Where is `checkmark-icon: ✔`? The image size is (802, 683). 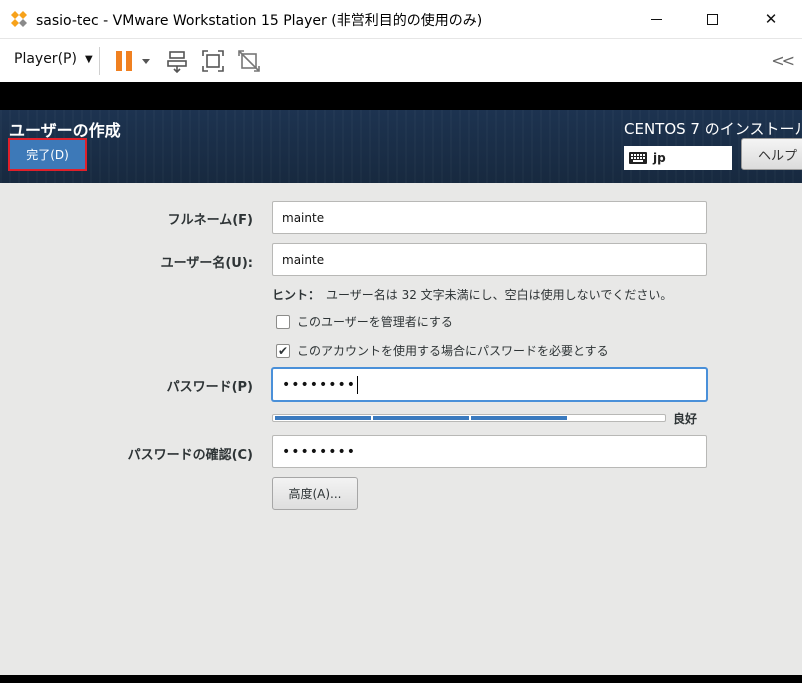
checkmark-icon: ✔ is located at coordinates (283, 350).